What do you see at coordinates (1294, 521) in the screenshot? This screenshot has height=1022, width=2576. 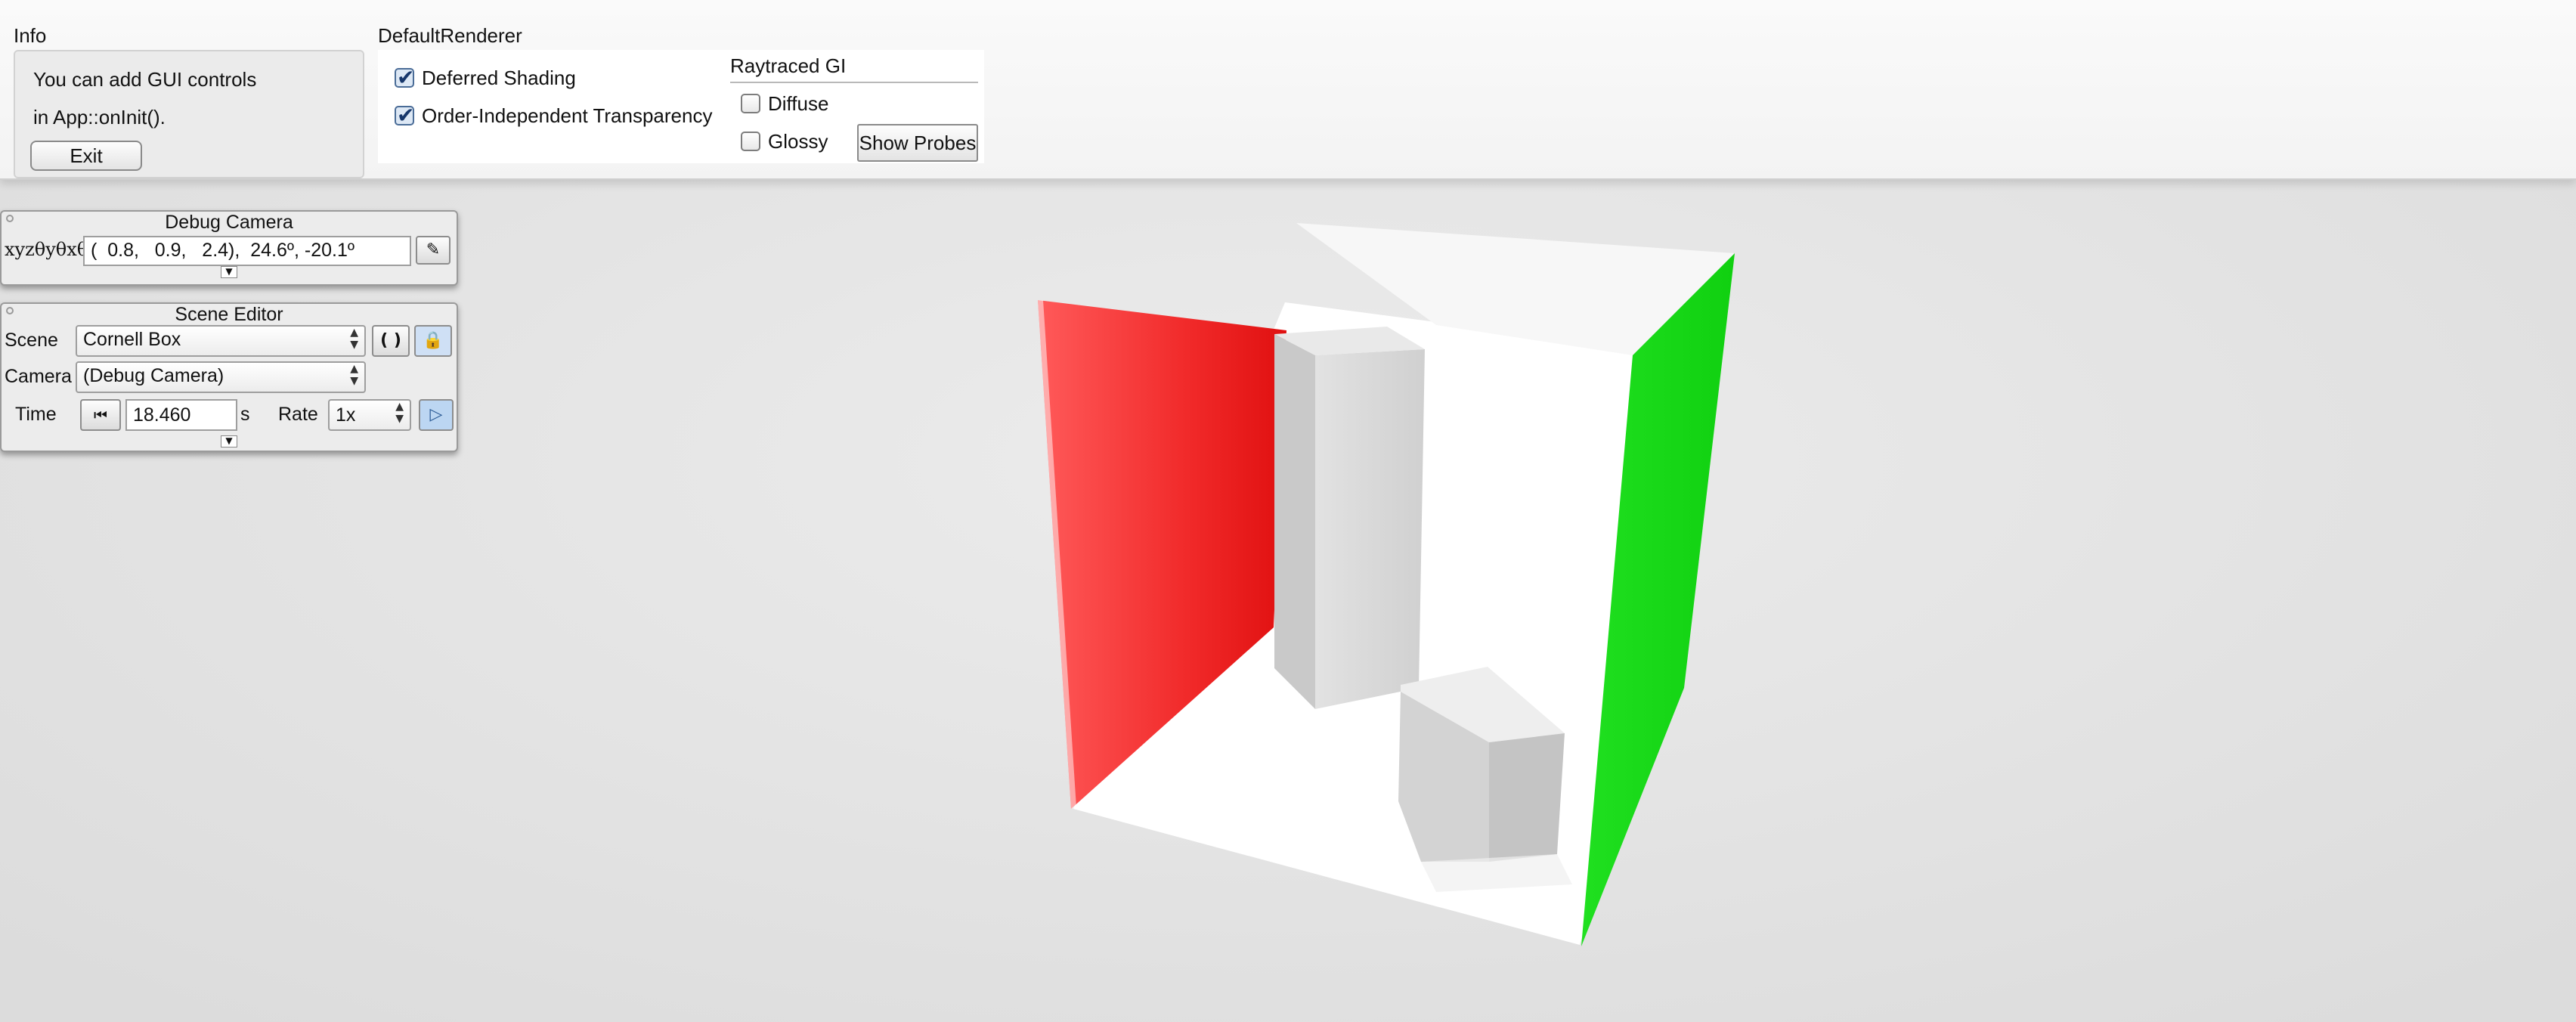 I see `tall-box-side` at bounding box center [1294, 521].